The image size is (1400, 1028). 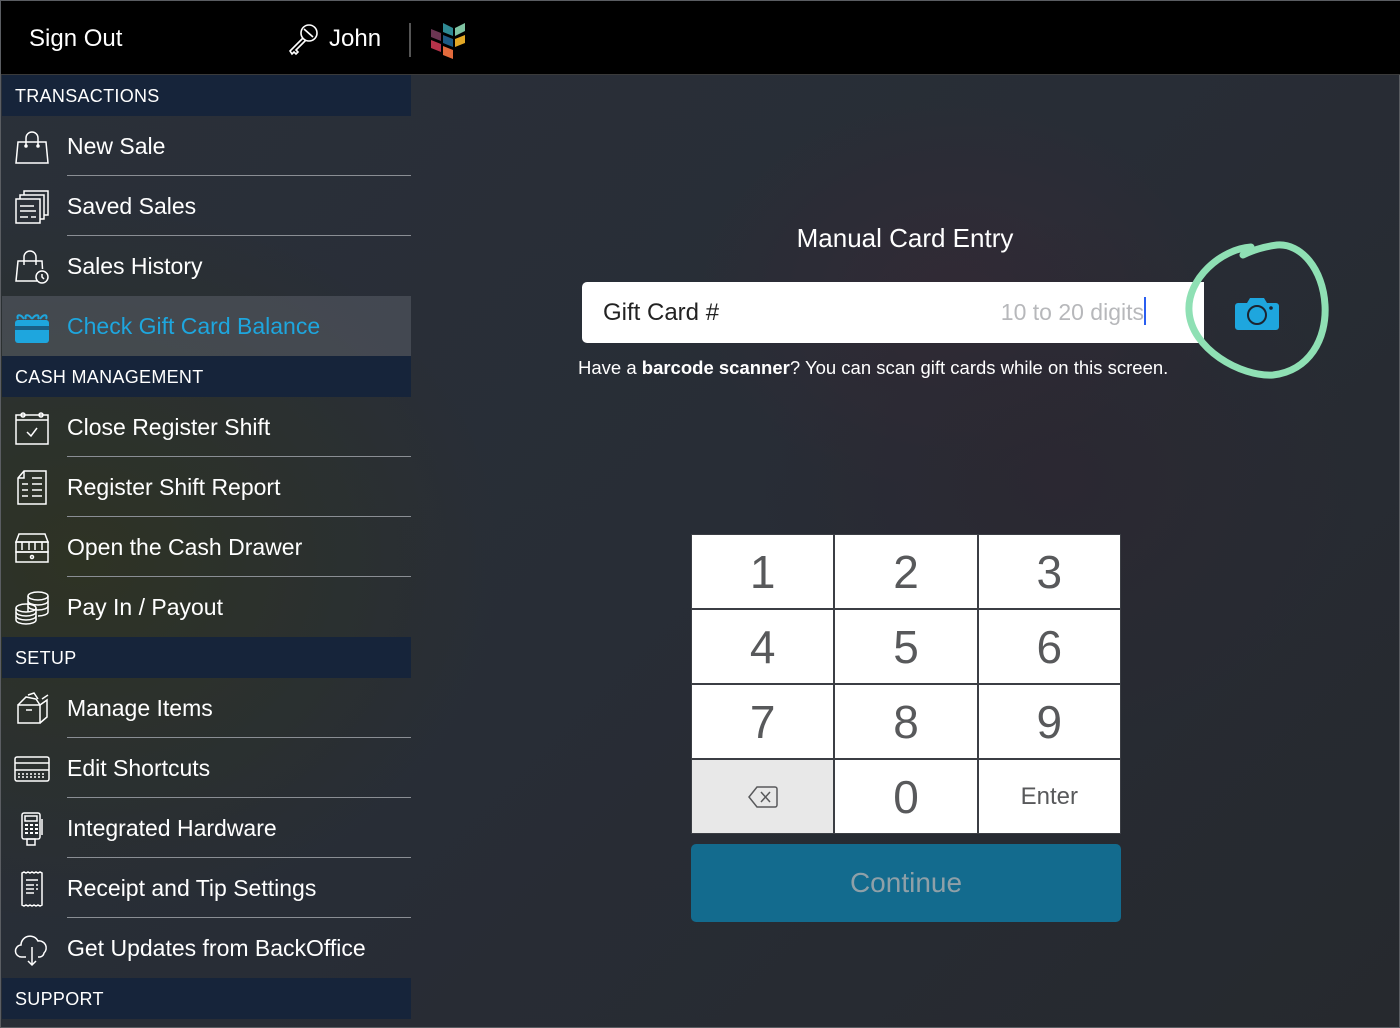 I want to click on sidebar-item-check-gift-card-balance: Check Gift Card Balance, so click(x=206, y=326).